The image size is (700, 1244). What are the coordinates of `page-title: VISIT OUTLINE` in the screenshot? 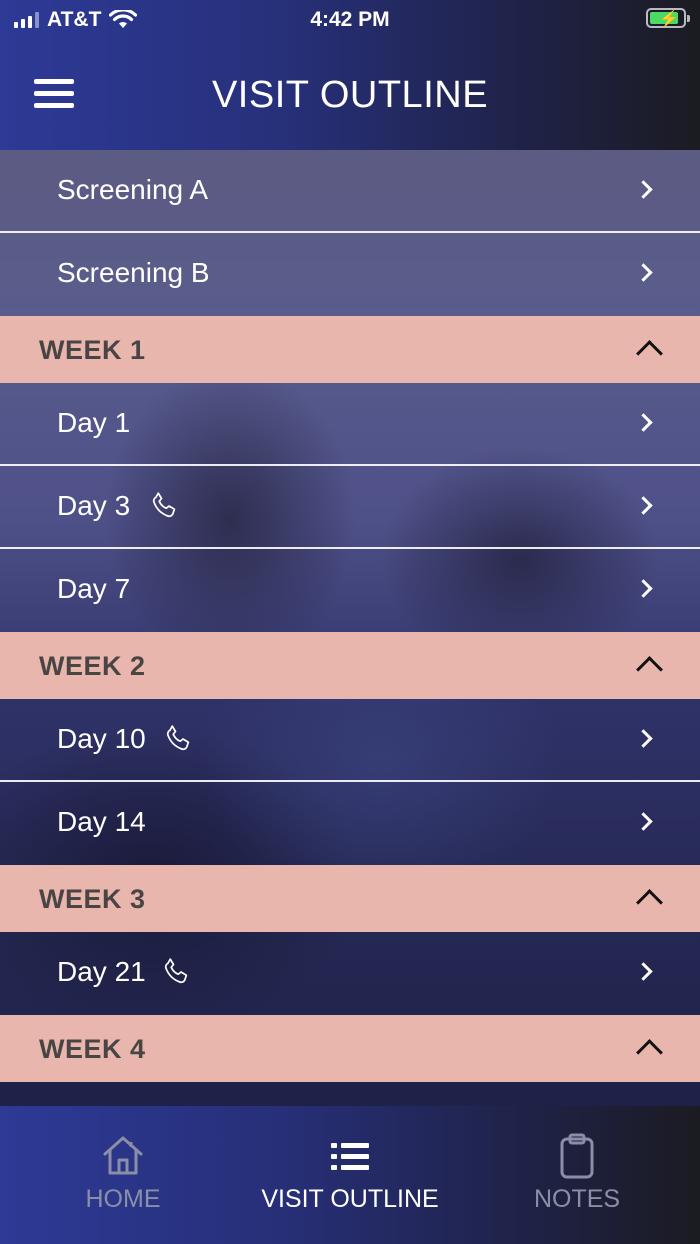 It's located at (350, 95).